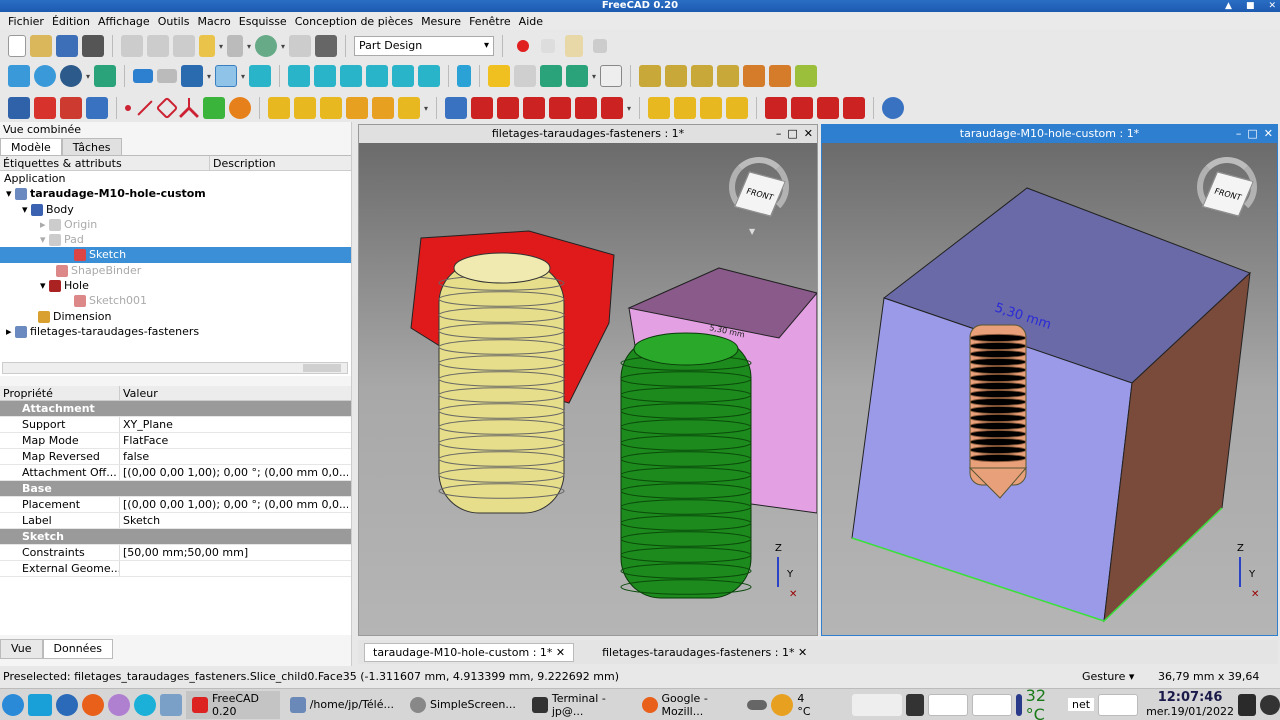 The width and height of the screenshot is (1280, 720). I want to click on additive-loft-icon, so click(331, 108).